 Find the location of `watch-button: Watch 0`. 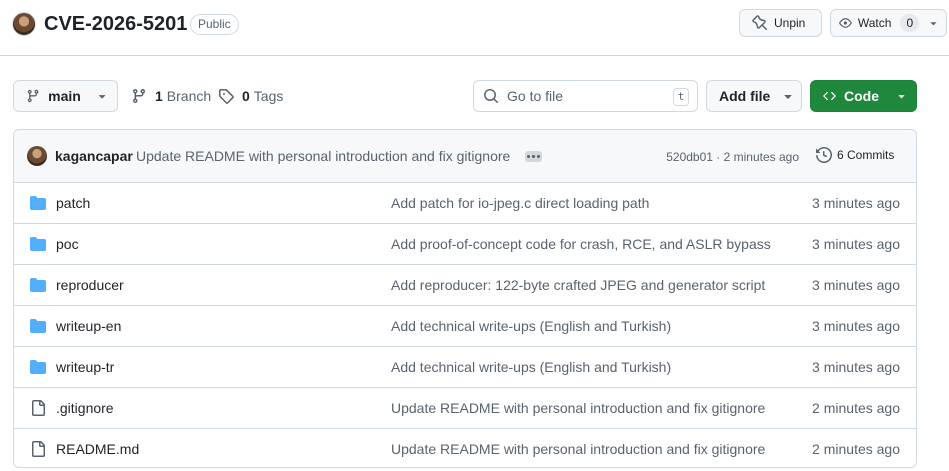

watch-button: Watch 0 is located at coordinates (888, 23).